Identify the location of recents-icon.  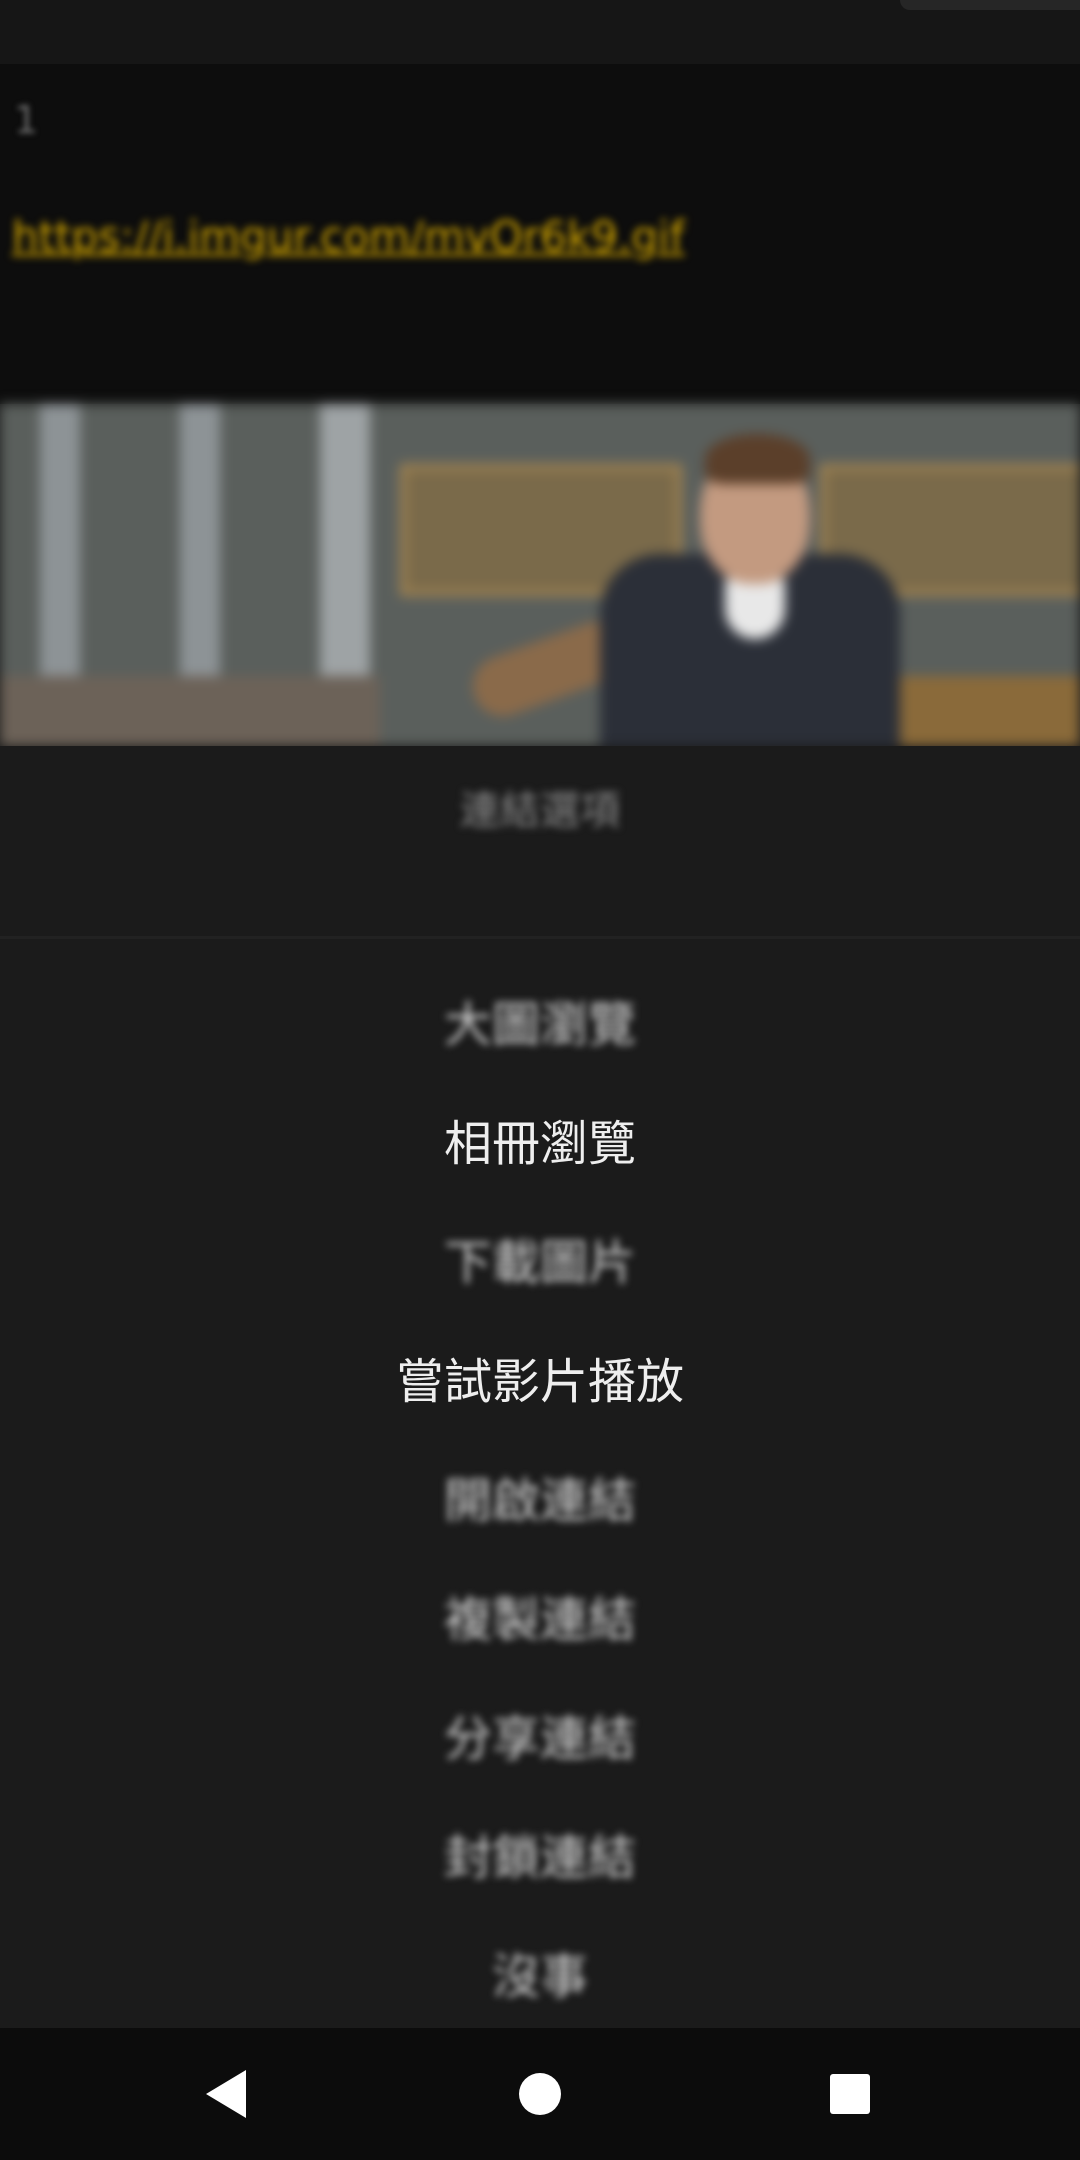
(850, 2094).